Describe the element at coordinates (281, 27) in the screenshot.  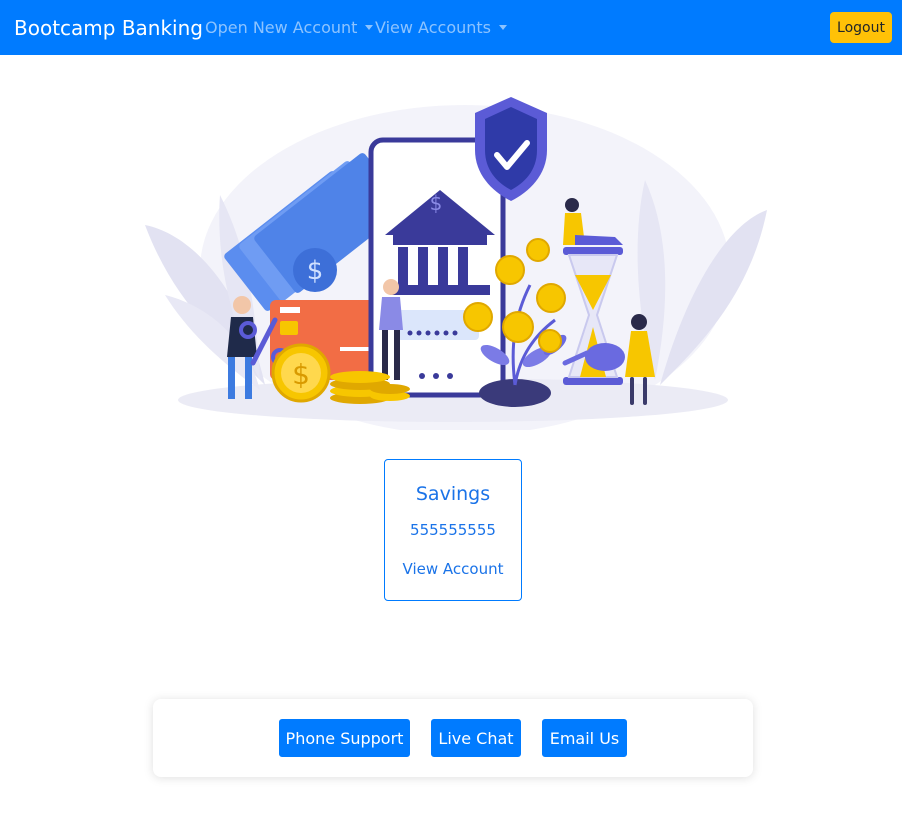
I see `open-new-account-label: Open New Account` at that location.